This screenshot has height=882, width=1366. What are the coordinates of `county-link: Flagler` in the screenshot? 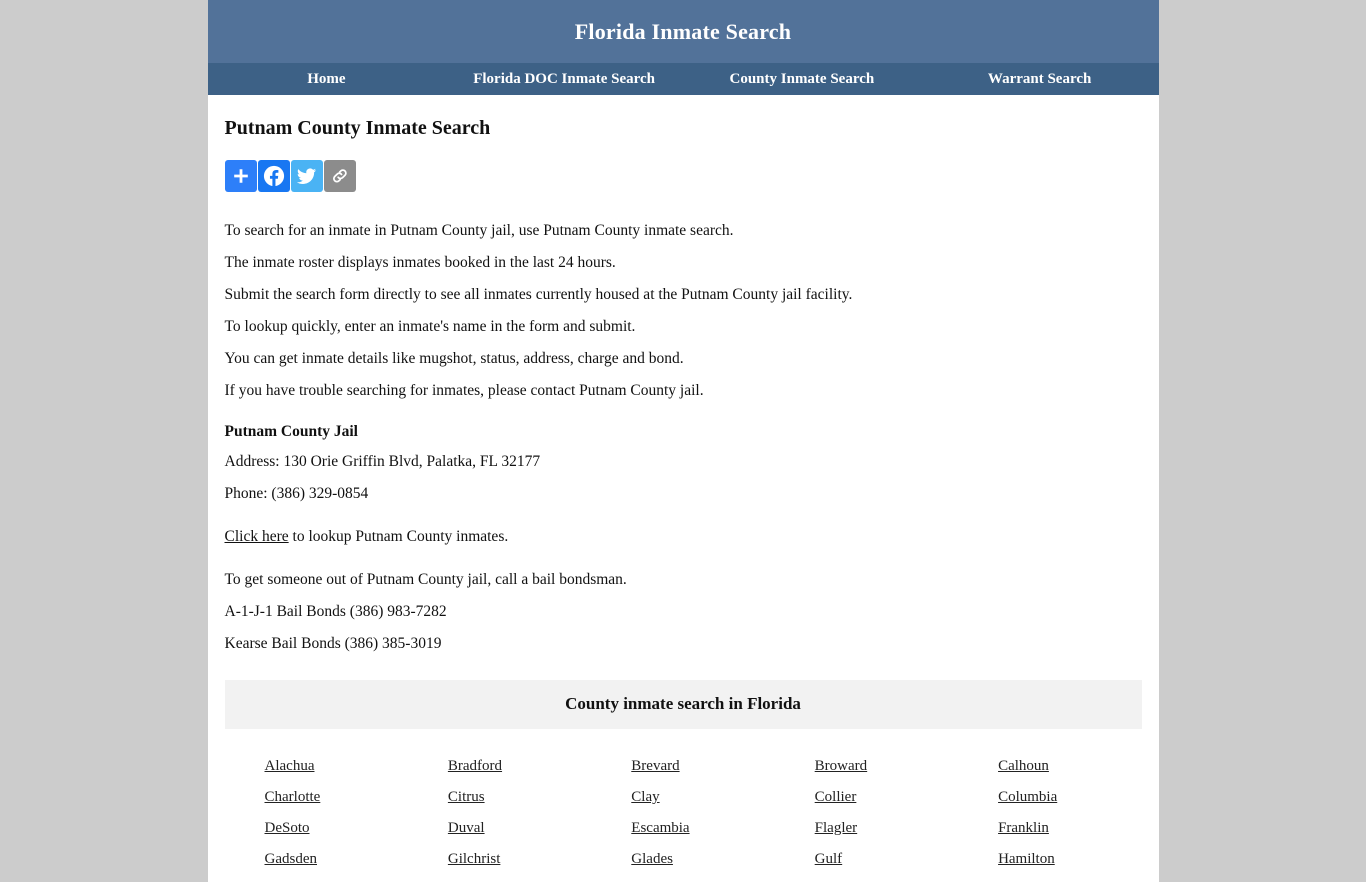 It's located at (836, 828).